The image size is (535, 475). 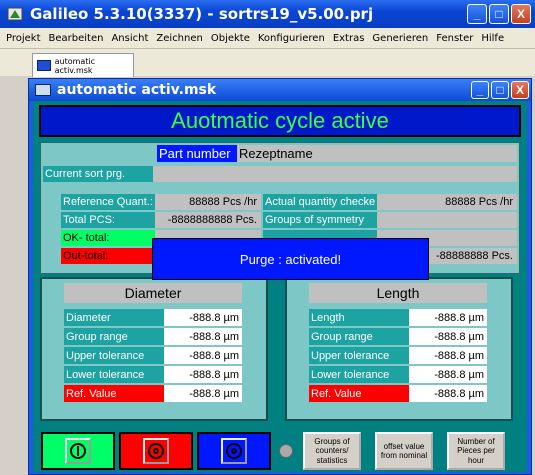 I want to click on diameter-upper-tol-label: Upper tolerance, so click(x=114, y=355).